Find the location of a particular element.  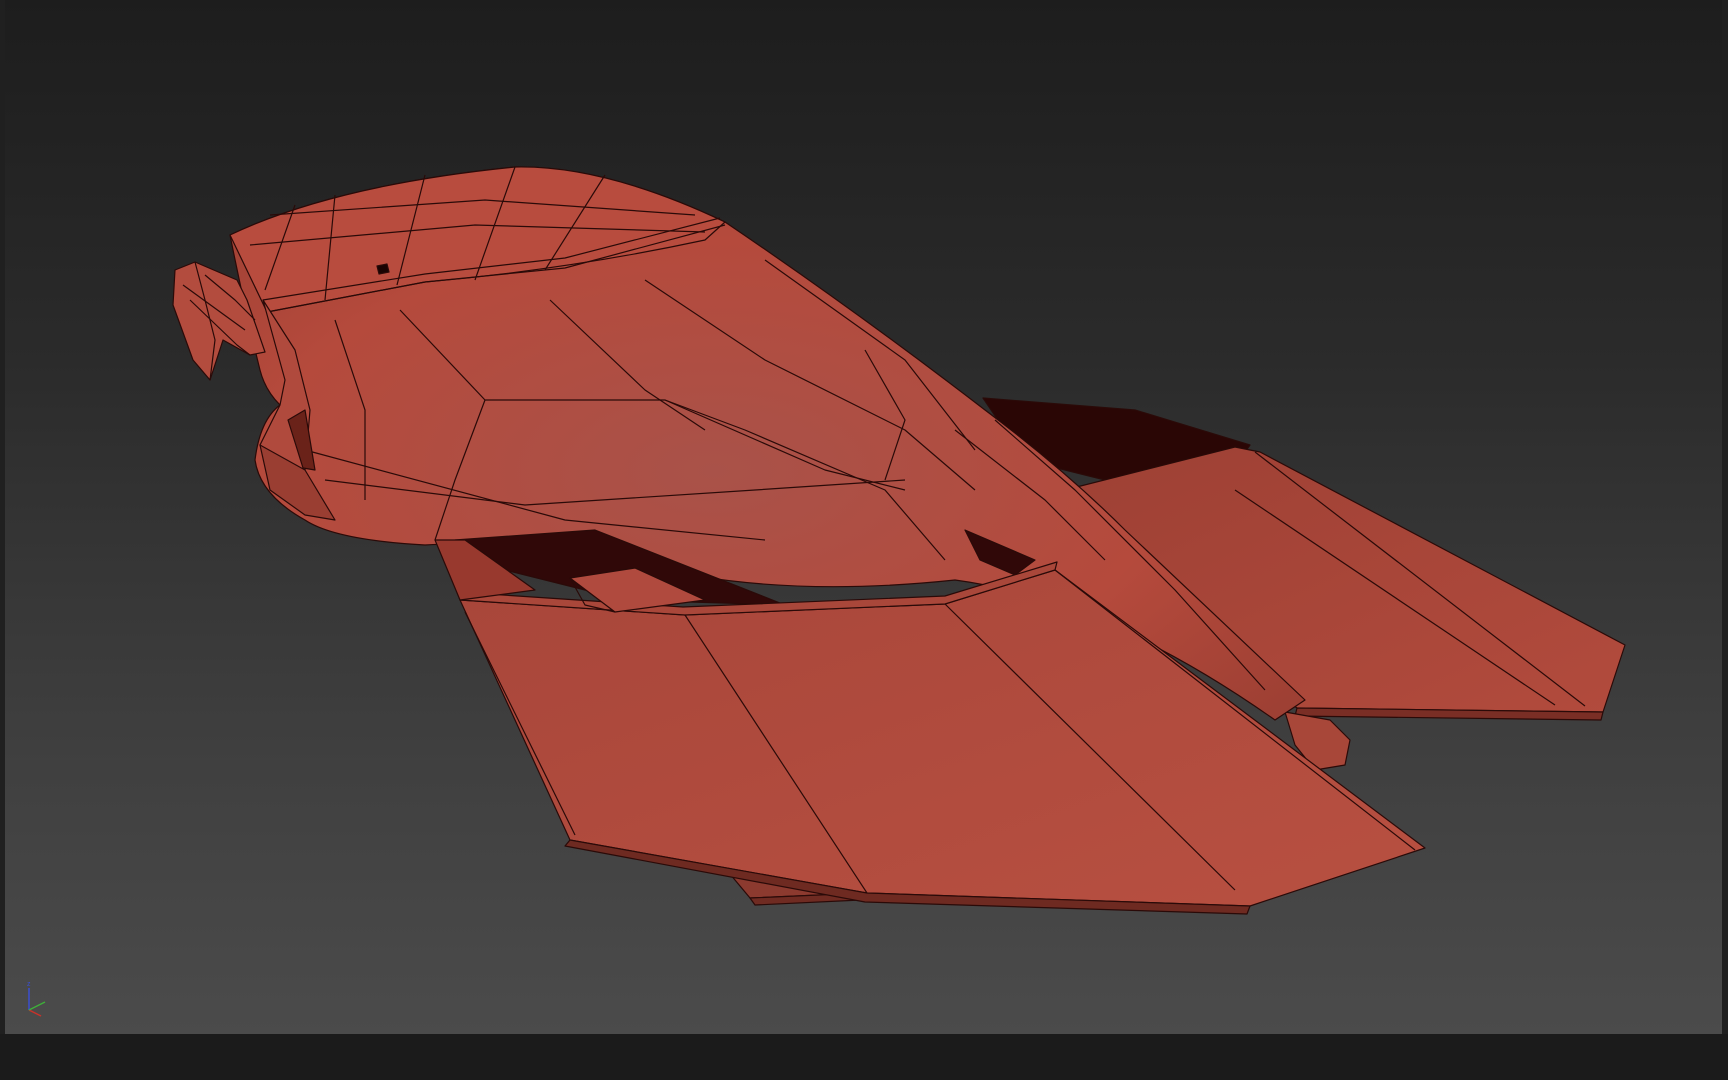

axis-gizmo: z is located at coordinates (36, 999).